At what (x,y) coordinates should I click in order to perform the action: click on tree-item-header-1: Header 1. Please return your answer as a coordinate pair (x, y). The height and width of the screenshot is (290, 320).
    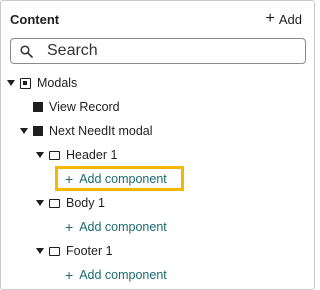
    Looking at the image, I should click on (76, 155).